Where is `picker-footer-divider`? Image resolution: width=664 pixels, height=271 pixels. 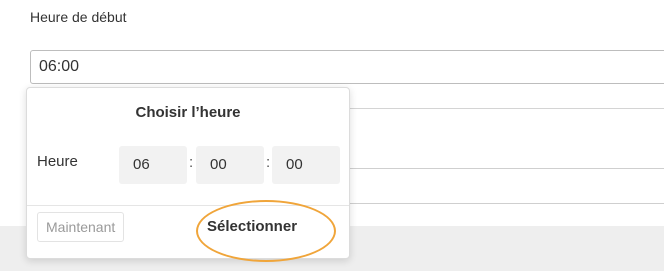 picker-footer-divider is located at coordinates (188, 205).